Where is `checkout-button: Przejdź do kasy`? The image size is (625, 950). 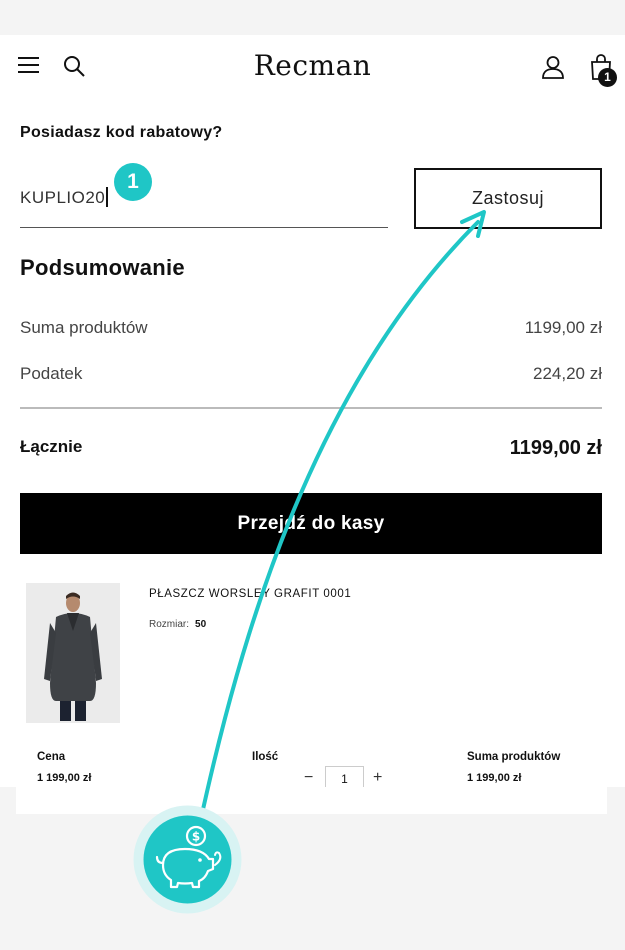
checkout-button: Przejdź do kasy is located at coordinates (311, 523).